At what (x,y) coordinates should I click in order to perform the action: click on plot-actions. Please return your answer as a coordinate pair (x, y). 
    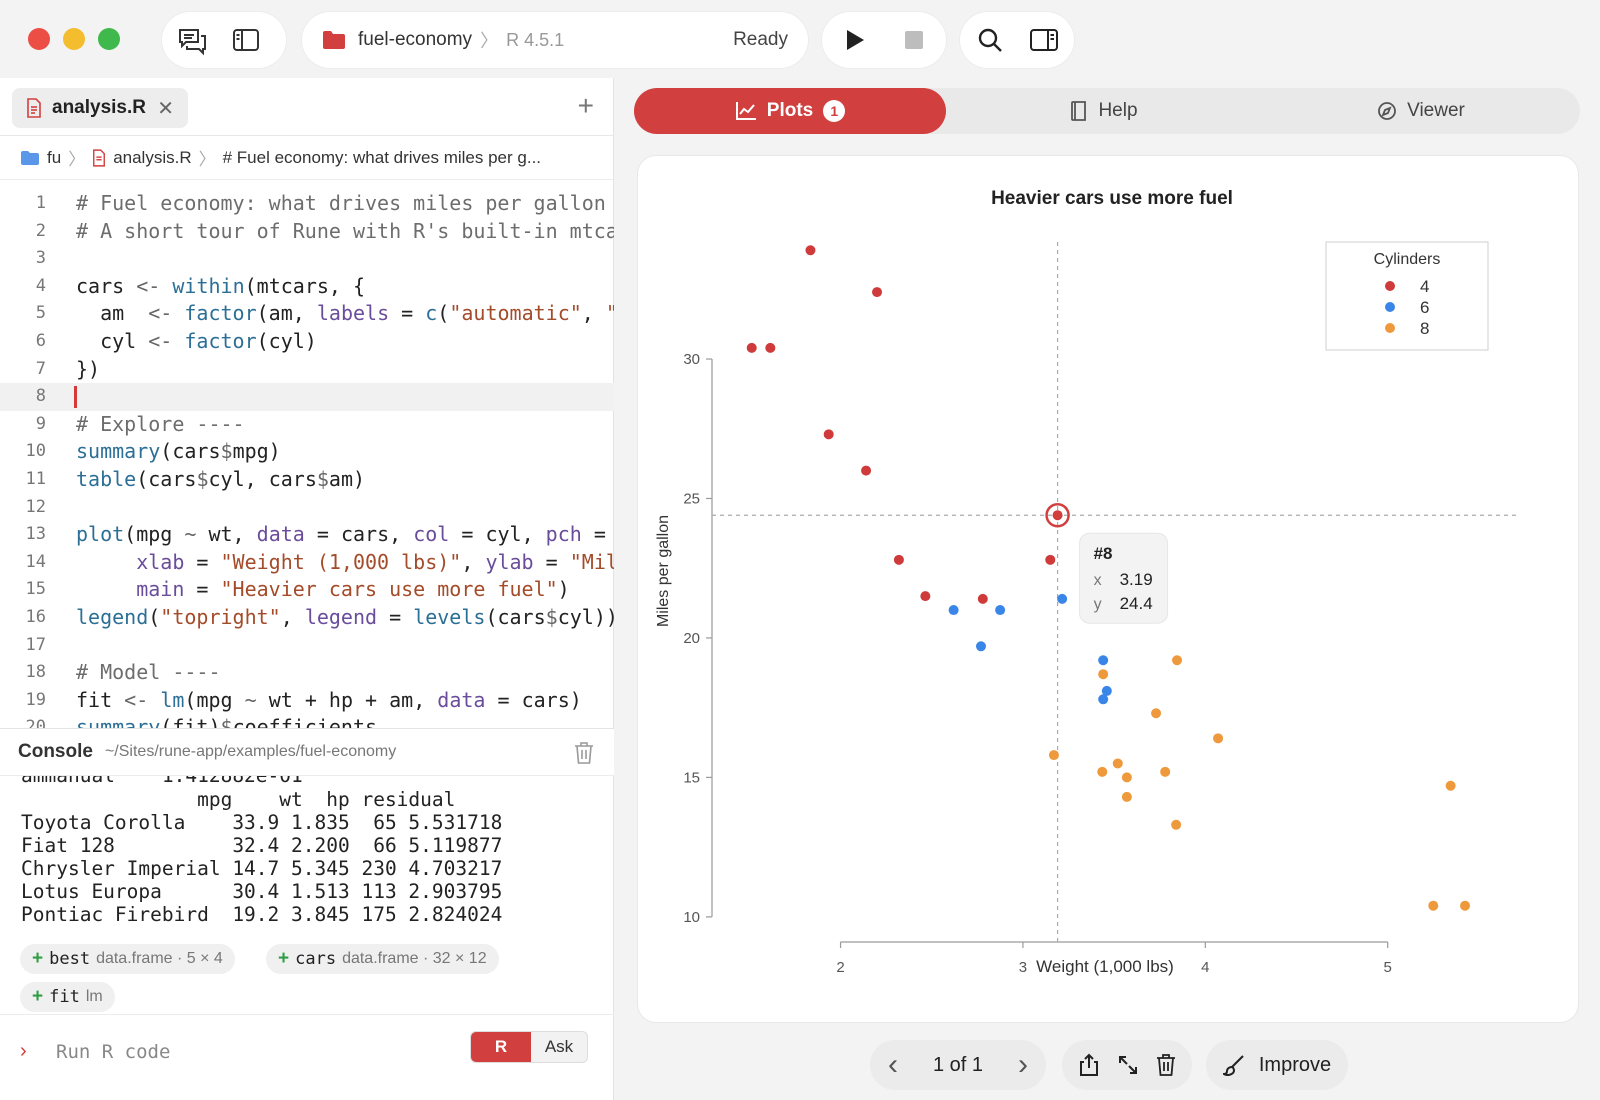
    Looking at the image, I should click on (1127, 1065).